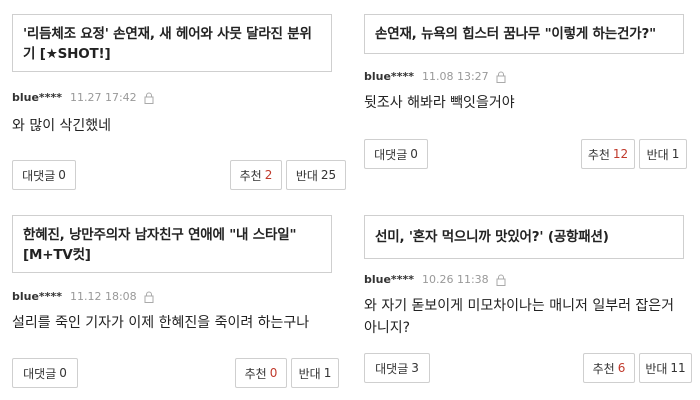  Describe the element at coordinates (62, 126) in the screenshot. I see `comment-text: 와 많이 삭긴했네` at that location.